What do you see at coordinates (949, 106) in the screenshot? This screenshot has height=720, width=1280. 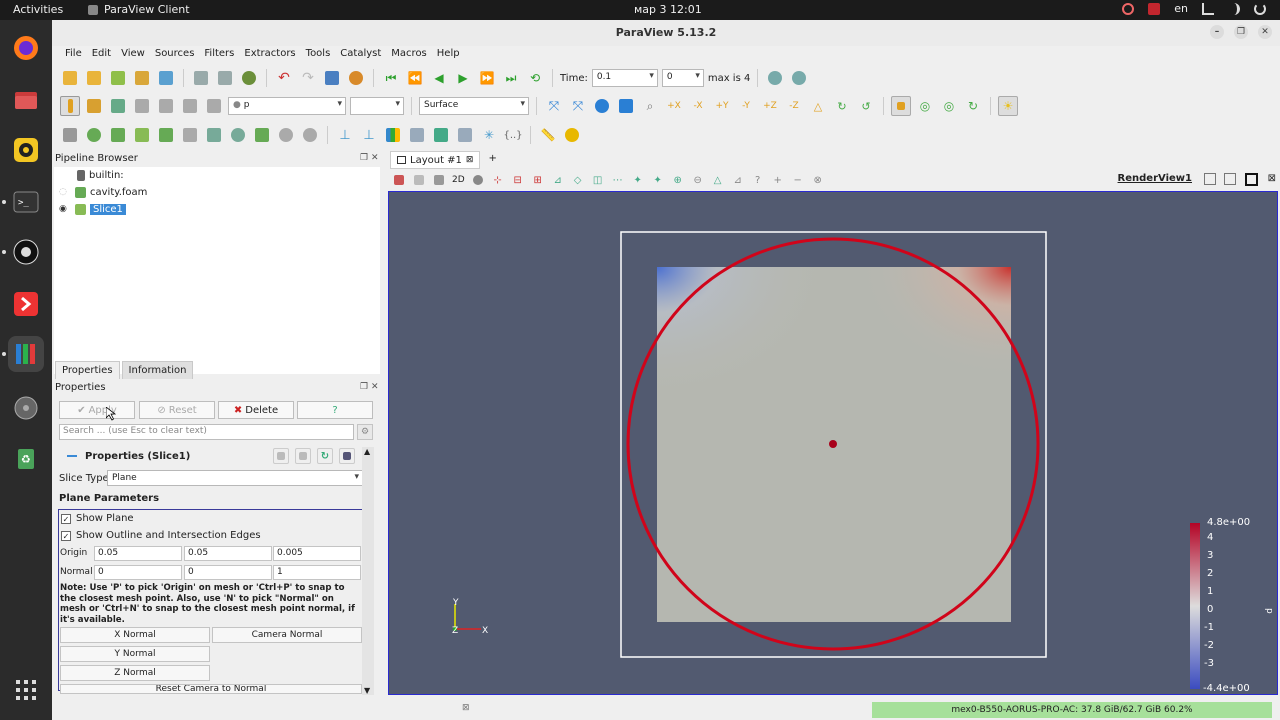 I see `reset-center-icon: ◎` at bounding box center [949, 106].